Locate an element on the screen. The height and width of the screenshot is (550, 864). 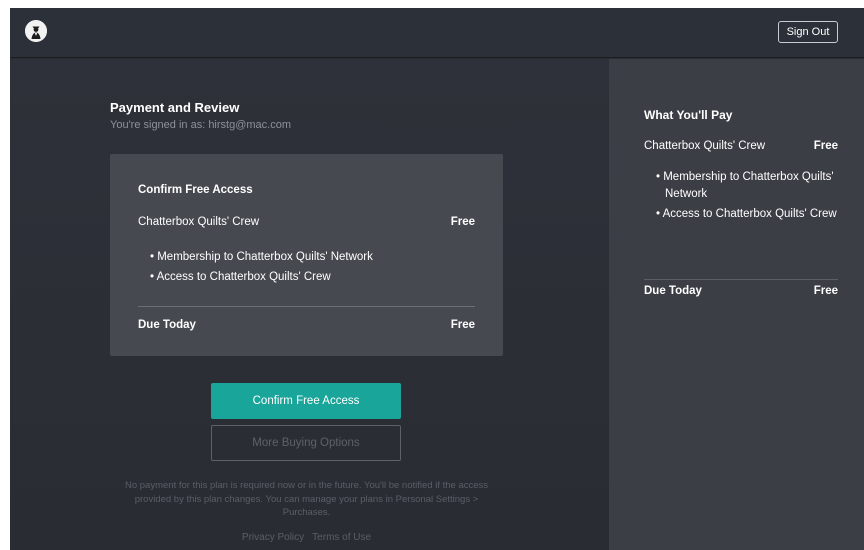
user-avatar-icon is located at coordinates (36, 31).